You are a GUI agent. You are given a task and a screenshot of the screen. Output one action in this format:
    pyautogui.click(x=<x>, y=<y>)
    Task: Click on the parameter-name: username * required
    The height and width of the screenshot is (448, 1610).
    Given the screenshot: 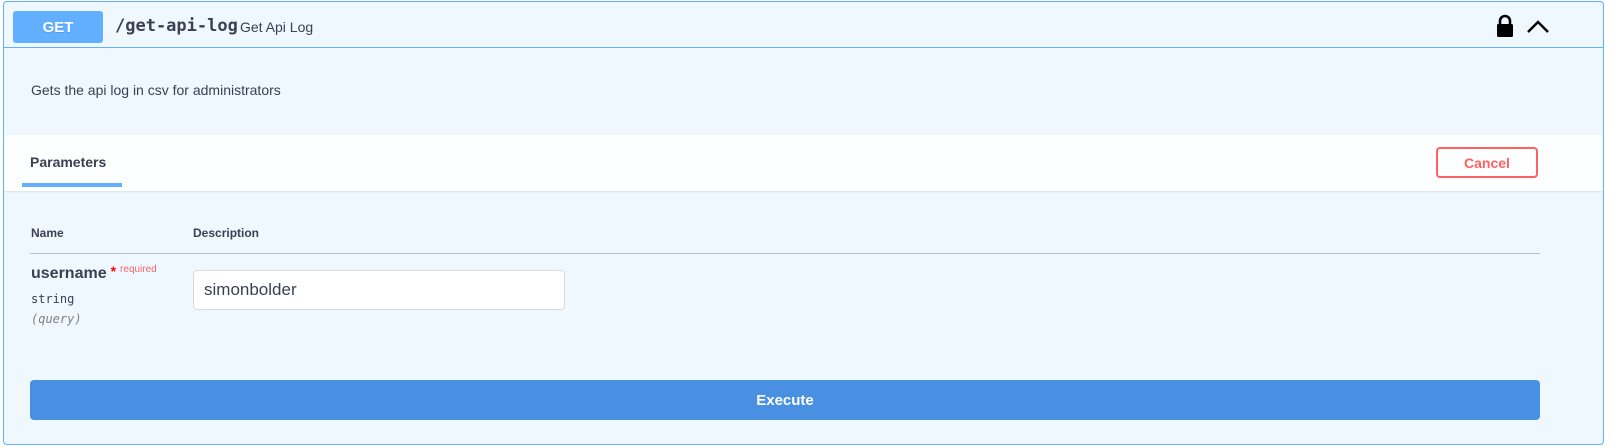 What is the action you would take?
    pyautogui.click(x=94, y=273)
    